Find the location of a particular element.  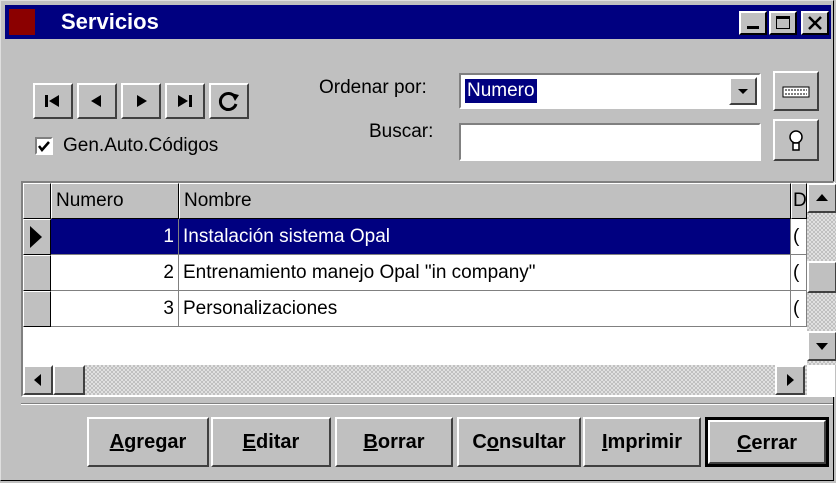

ordenar-por-select: Numero is located at coordinates (610, 91).